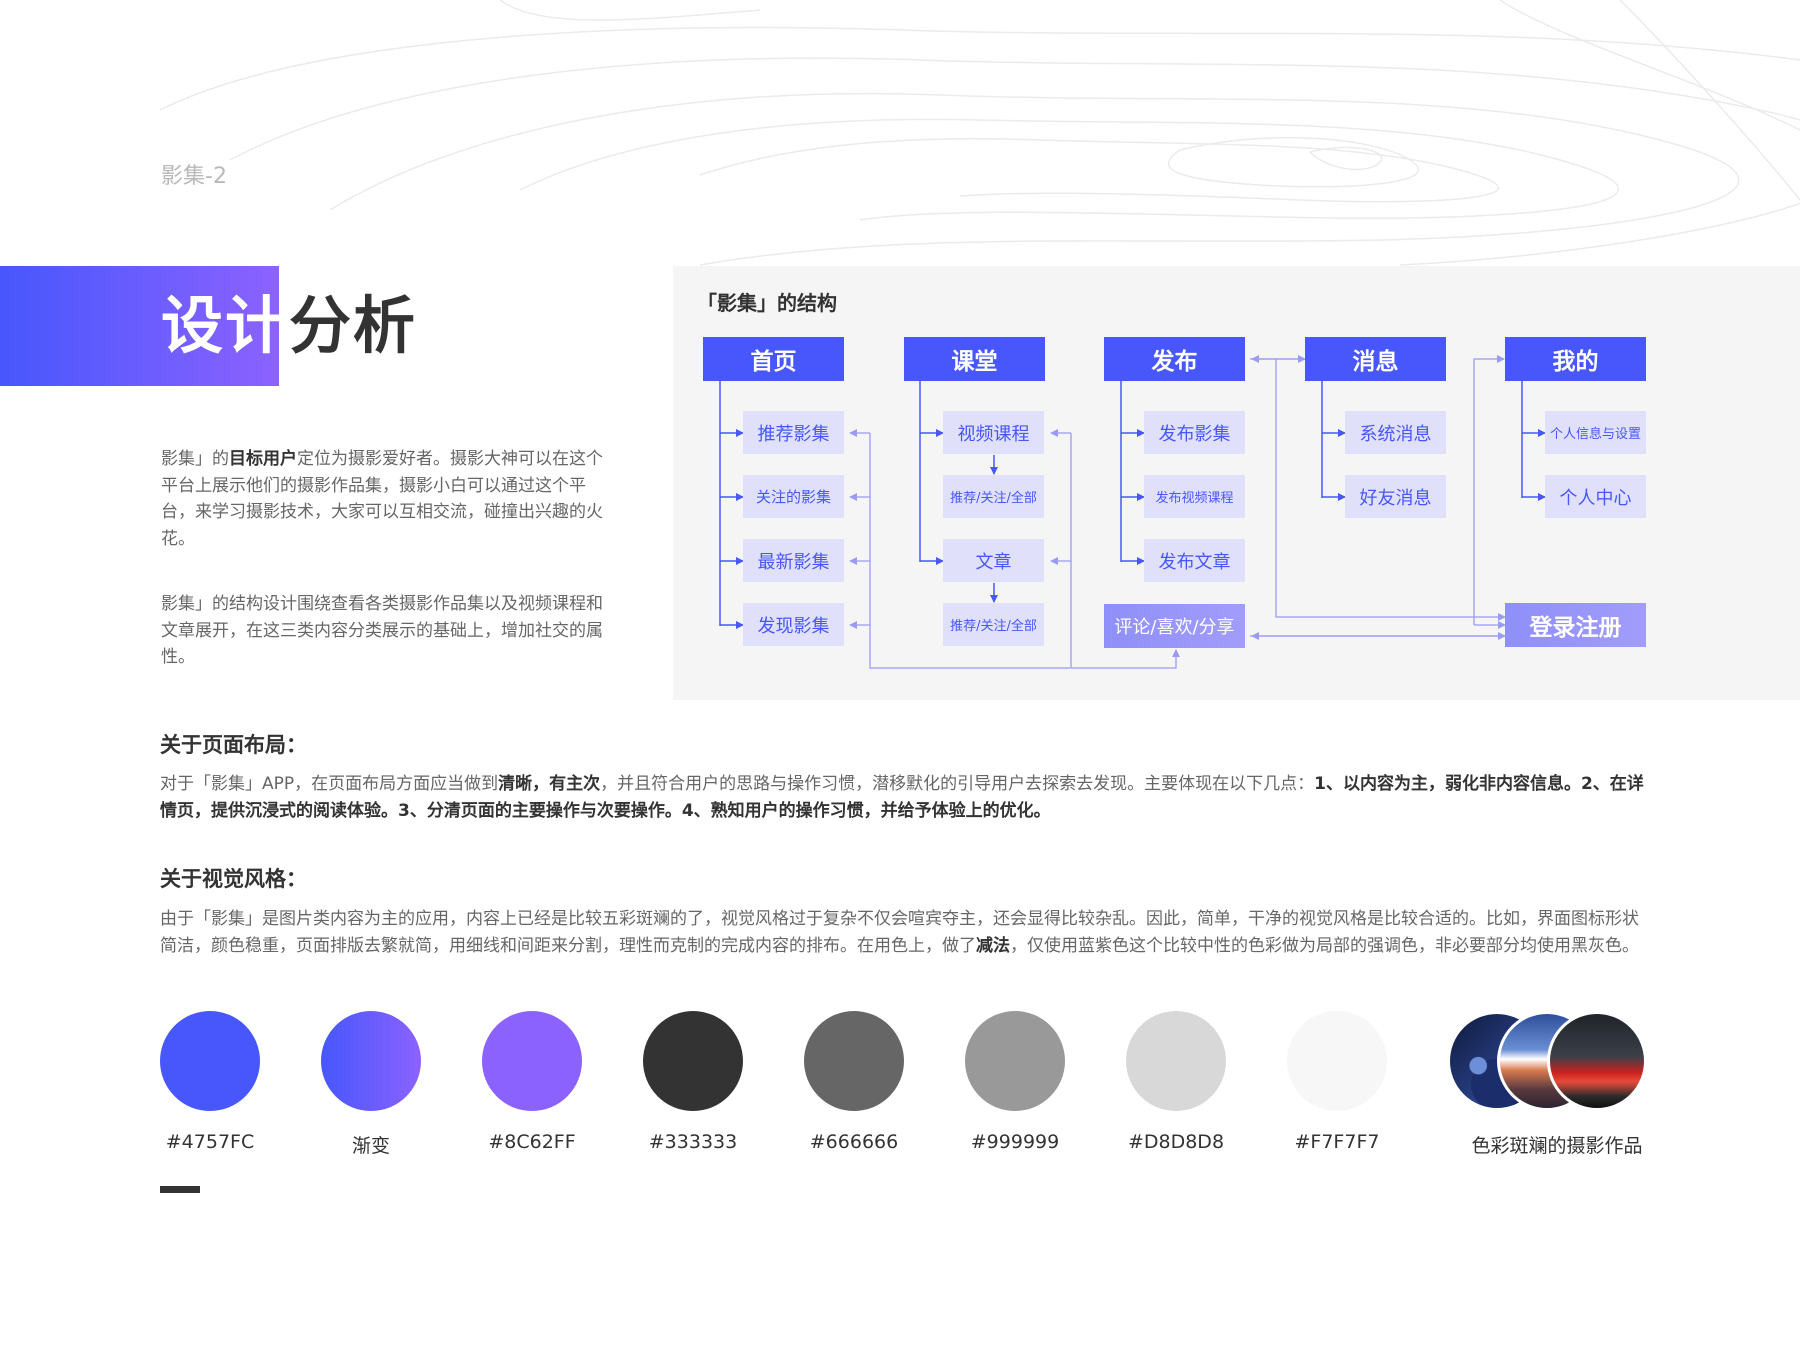 The width and height of the screenshot is (1800, 1350). I want to click on node-recommended: 推荐影集, so click(793, 432).